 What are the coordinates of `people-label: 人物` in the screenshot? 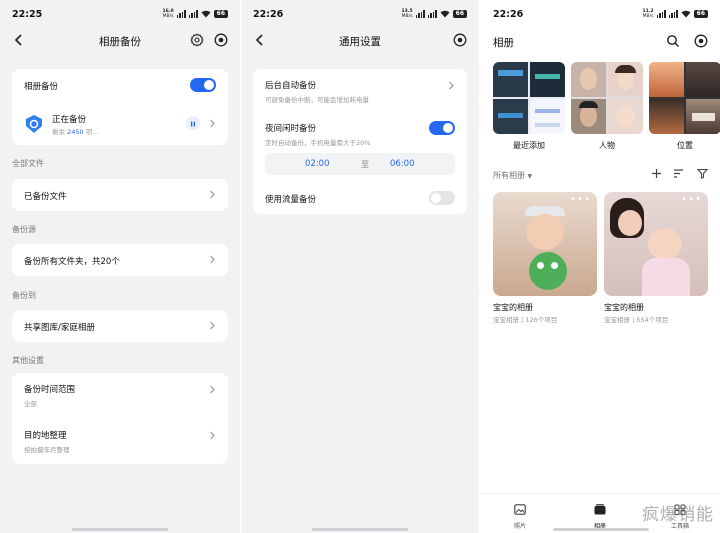 It's located at (607, 145).